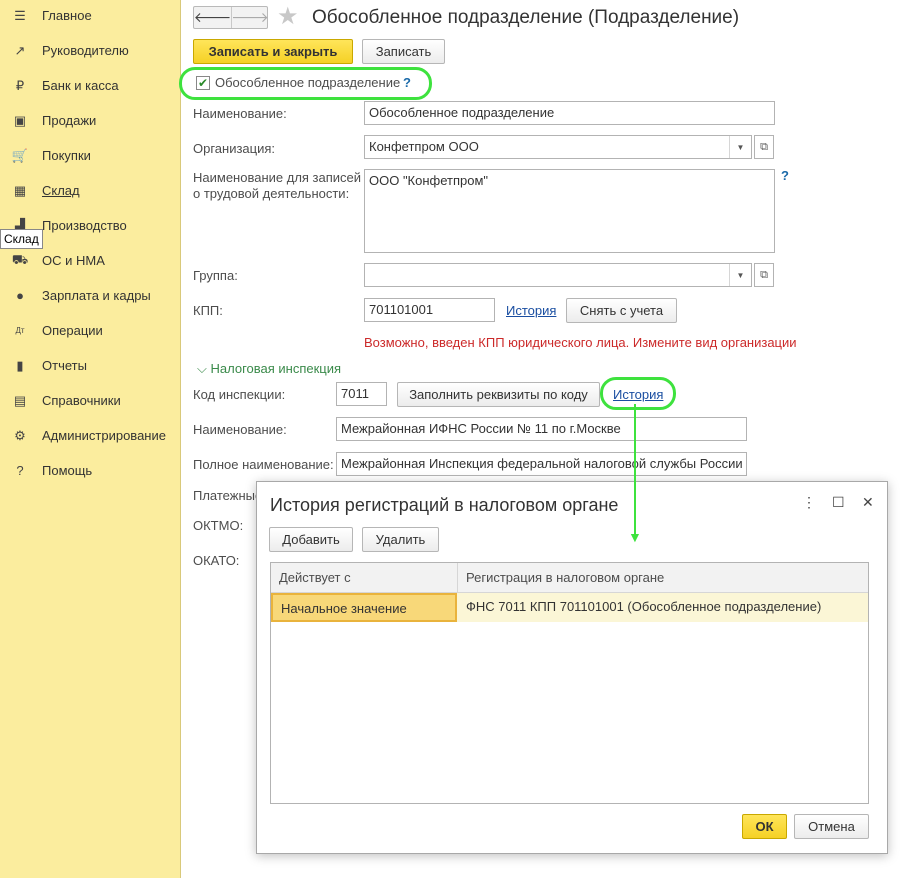 The image size is (909, 878). I want to click on books-icon: ▤, so click(20, 400).